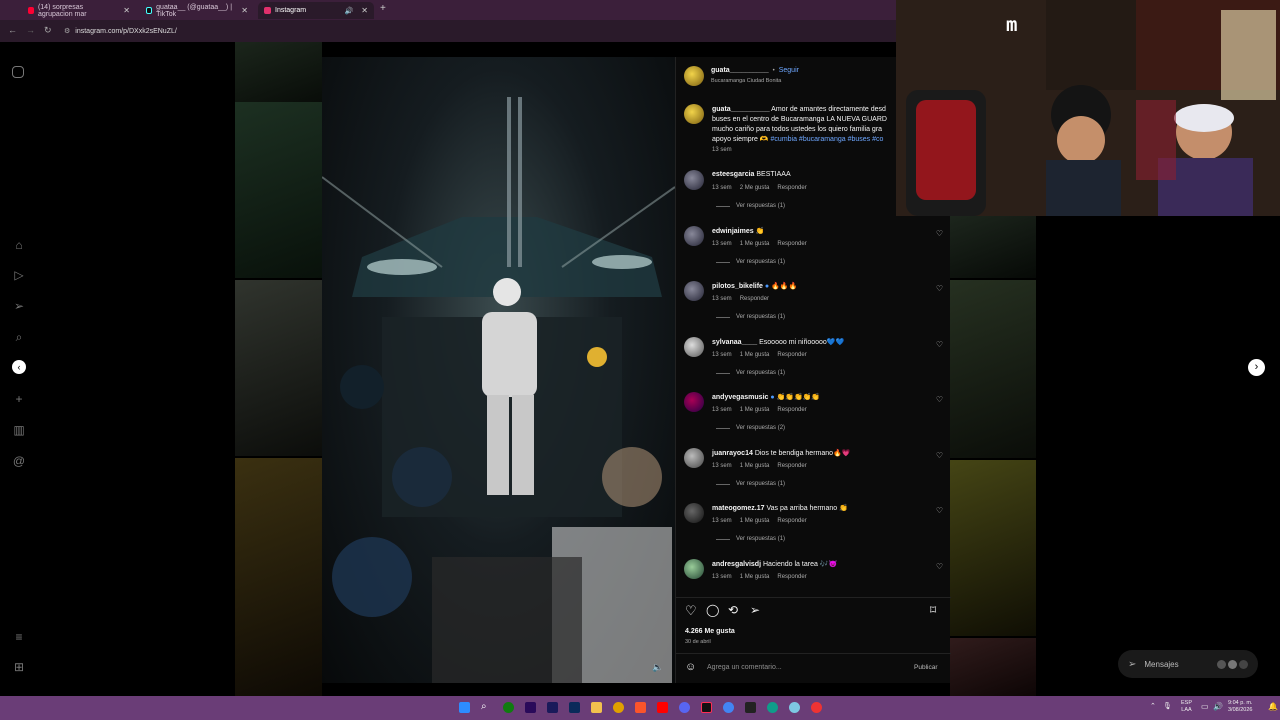  I want to click on menu-icon: ≡, so click(19, 637).